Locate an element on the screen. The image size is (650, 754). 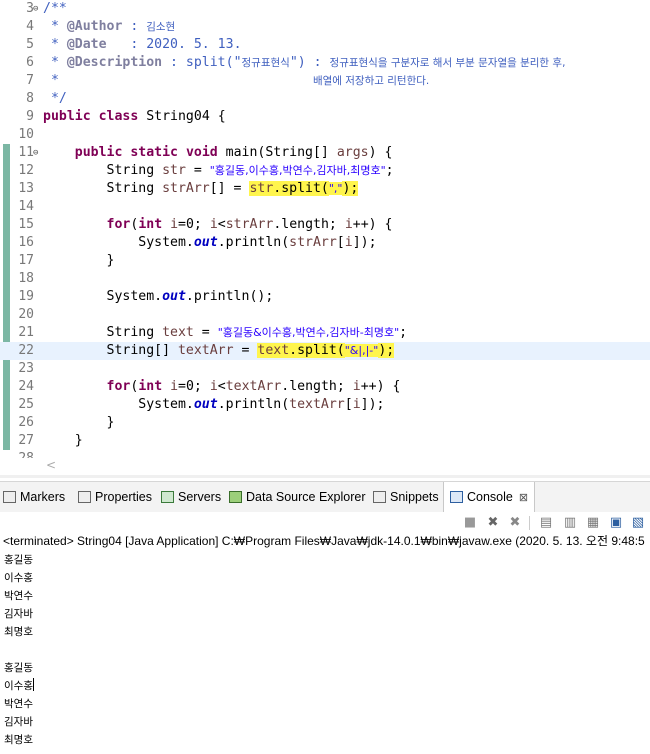
properties-icon is located at coordinates (84, 497).